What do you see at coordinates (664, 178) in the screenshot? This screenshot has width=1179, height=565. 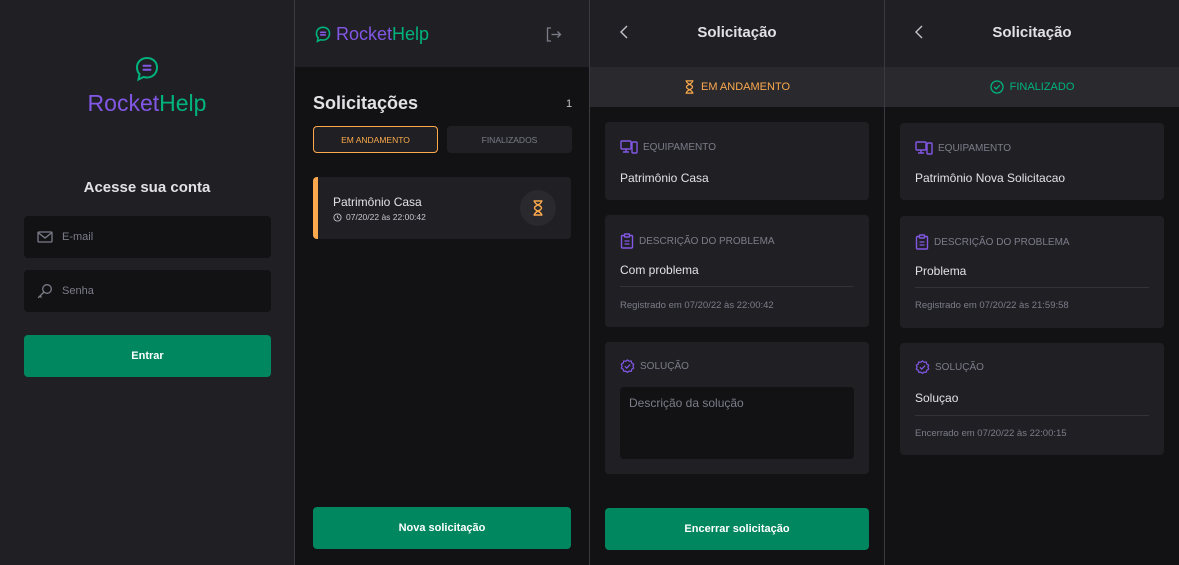 I see `equipment-value: Patrimônio Casa` at bounding box center [664, 178].